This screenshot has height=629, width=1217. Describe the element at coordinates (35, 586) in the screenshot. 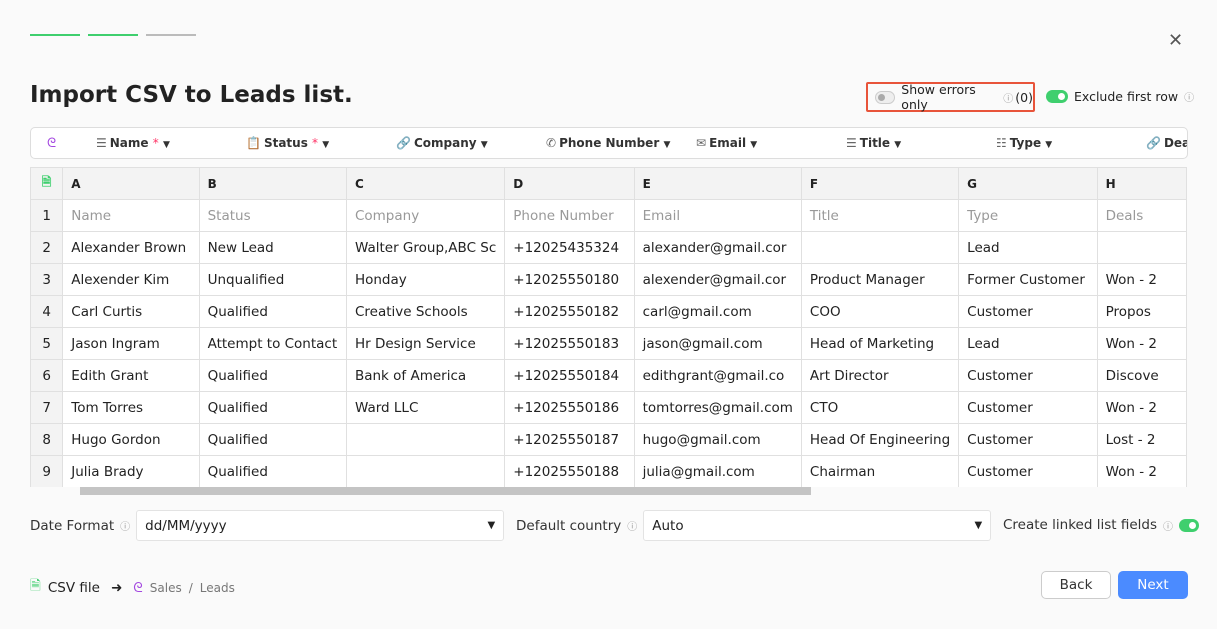

I see `csv-file-icon: 🗎` at that location.